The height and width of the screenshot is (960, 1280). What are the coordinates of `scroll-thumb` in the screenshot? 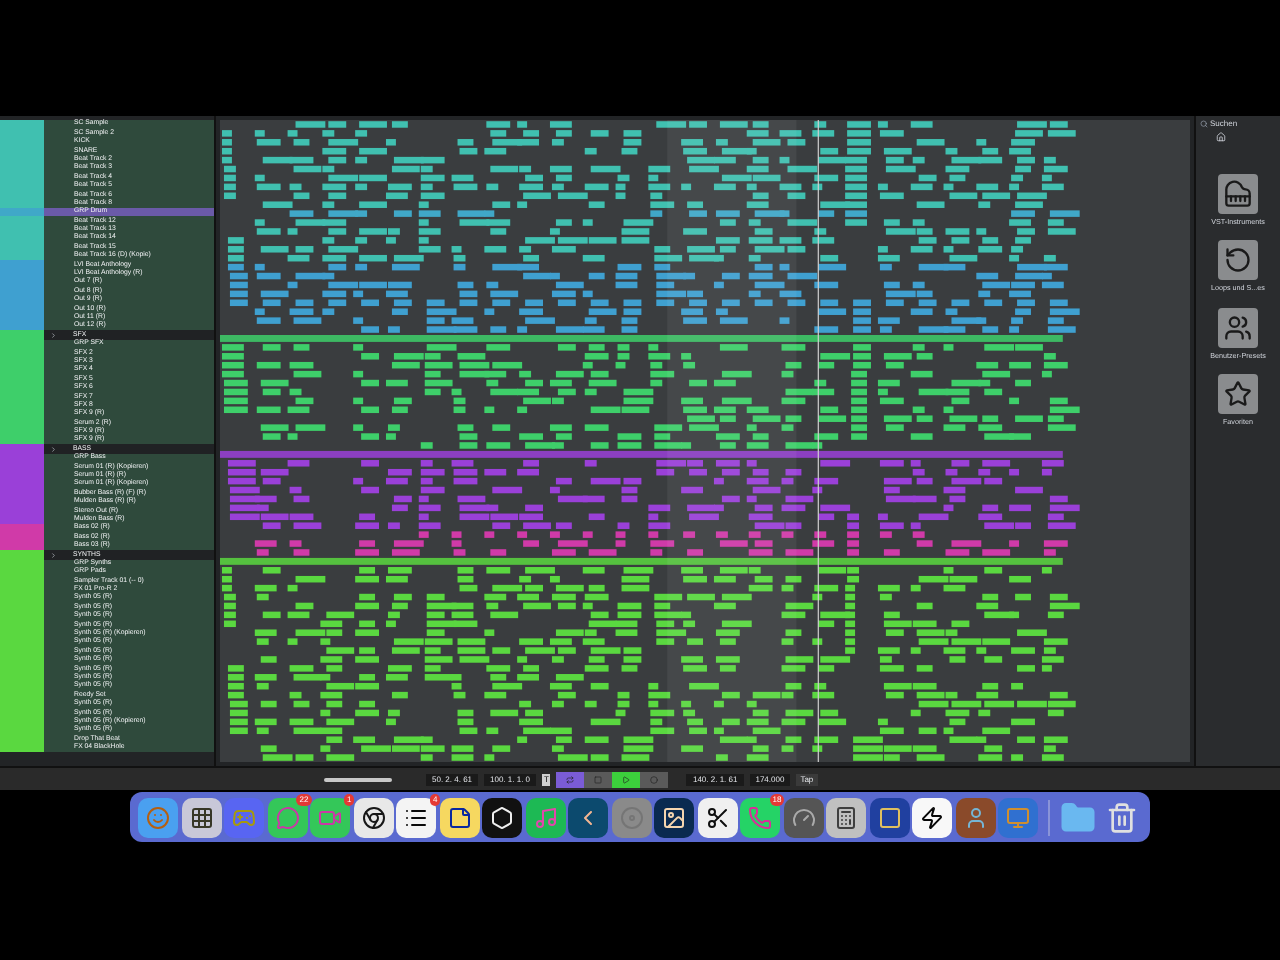 It's located at (358, 779).